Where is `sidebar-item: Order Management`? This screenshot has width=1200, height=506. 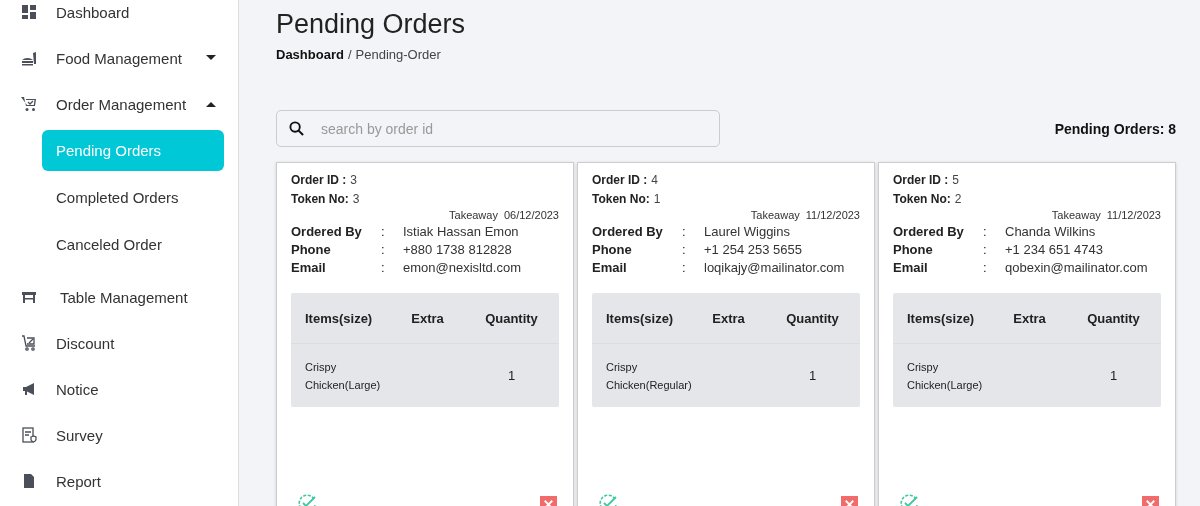
sidebar-item: Order Management is located at coordinates (131, 104).